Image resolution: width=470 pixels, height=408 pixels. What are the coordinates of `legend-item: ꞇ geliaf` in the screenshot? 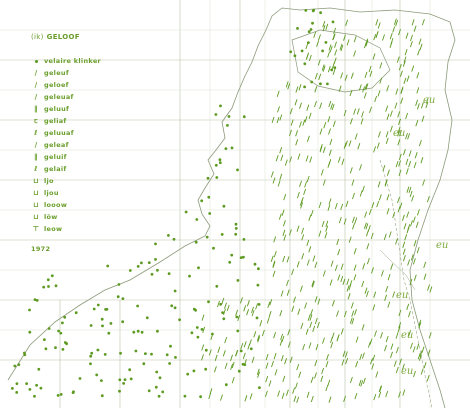 It's located at (86, 121).